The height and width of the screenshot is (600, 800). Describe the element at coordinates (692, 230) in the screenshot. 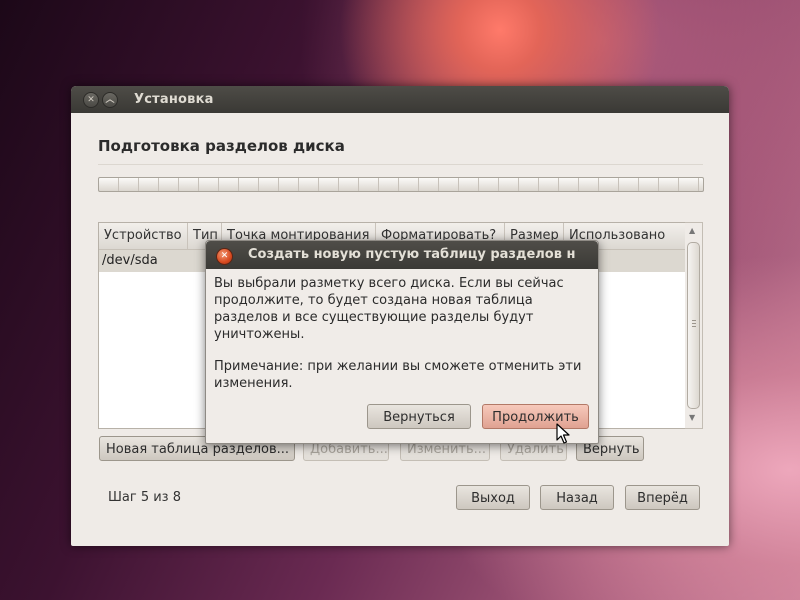

I see `scroll-up-icon: ▲` at that location.